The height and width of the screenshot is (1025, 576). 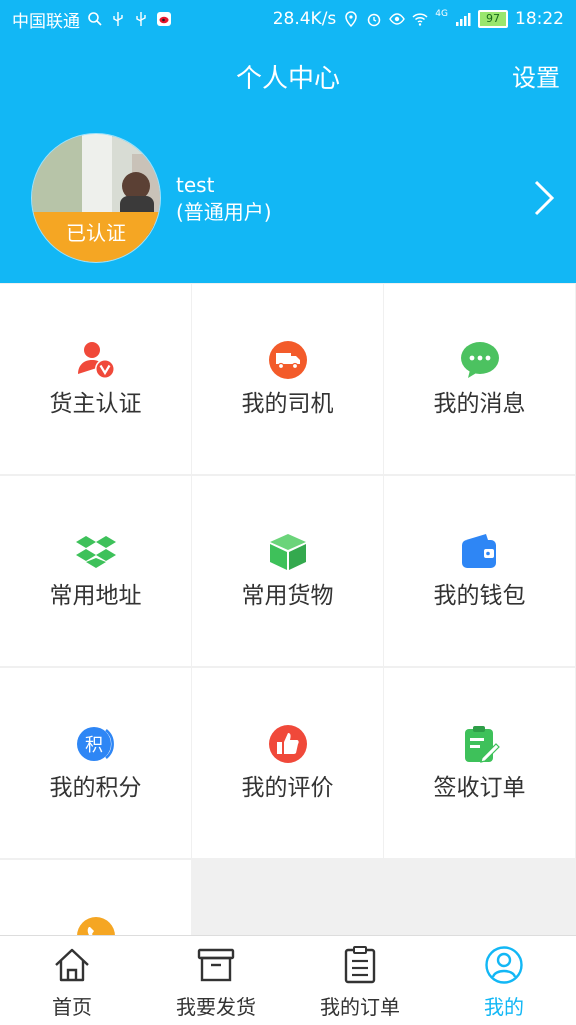 I want to click on points-icon: 积, so click(x=95, y=744).